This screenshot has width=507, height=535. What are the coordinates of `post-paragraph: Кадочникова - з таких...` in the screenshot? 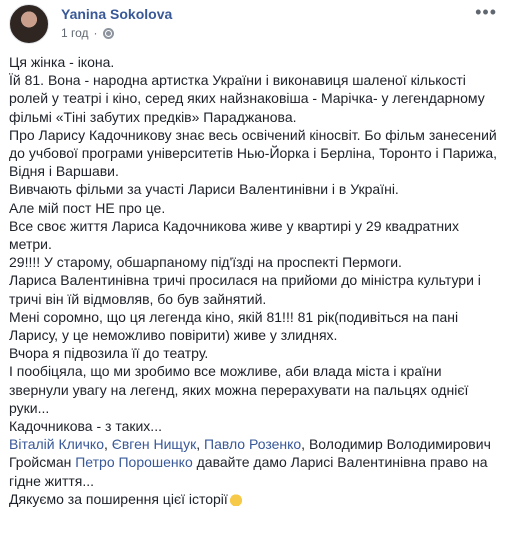 It's located at (85, 426).